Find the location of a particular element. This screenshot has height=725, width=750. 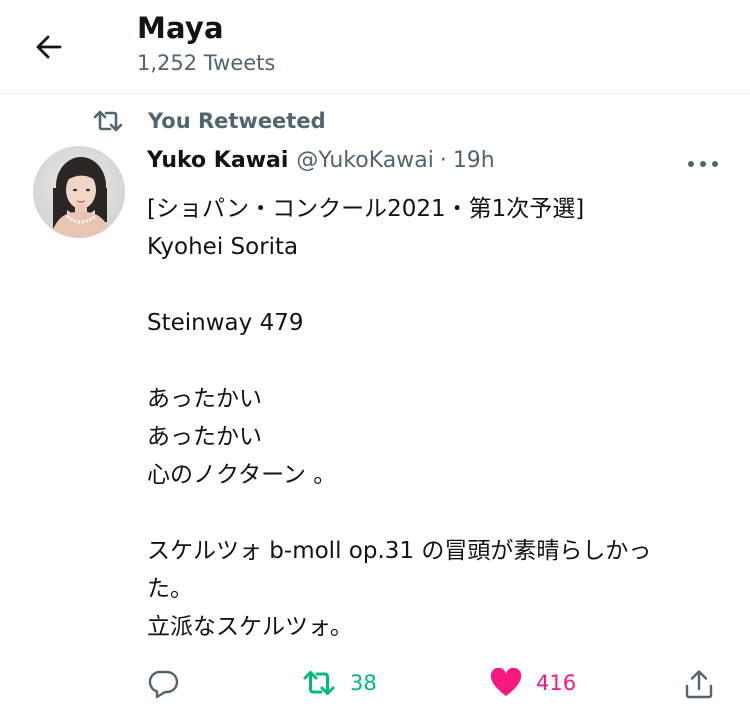

back-button is located at coordinates (49, 47).